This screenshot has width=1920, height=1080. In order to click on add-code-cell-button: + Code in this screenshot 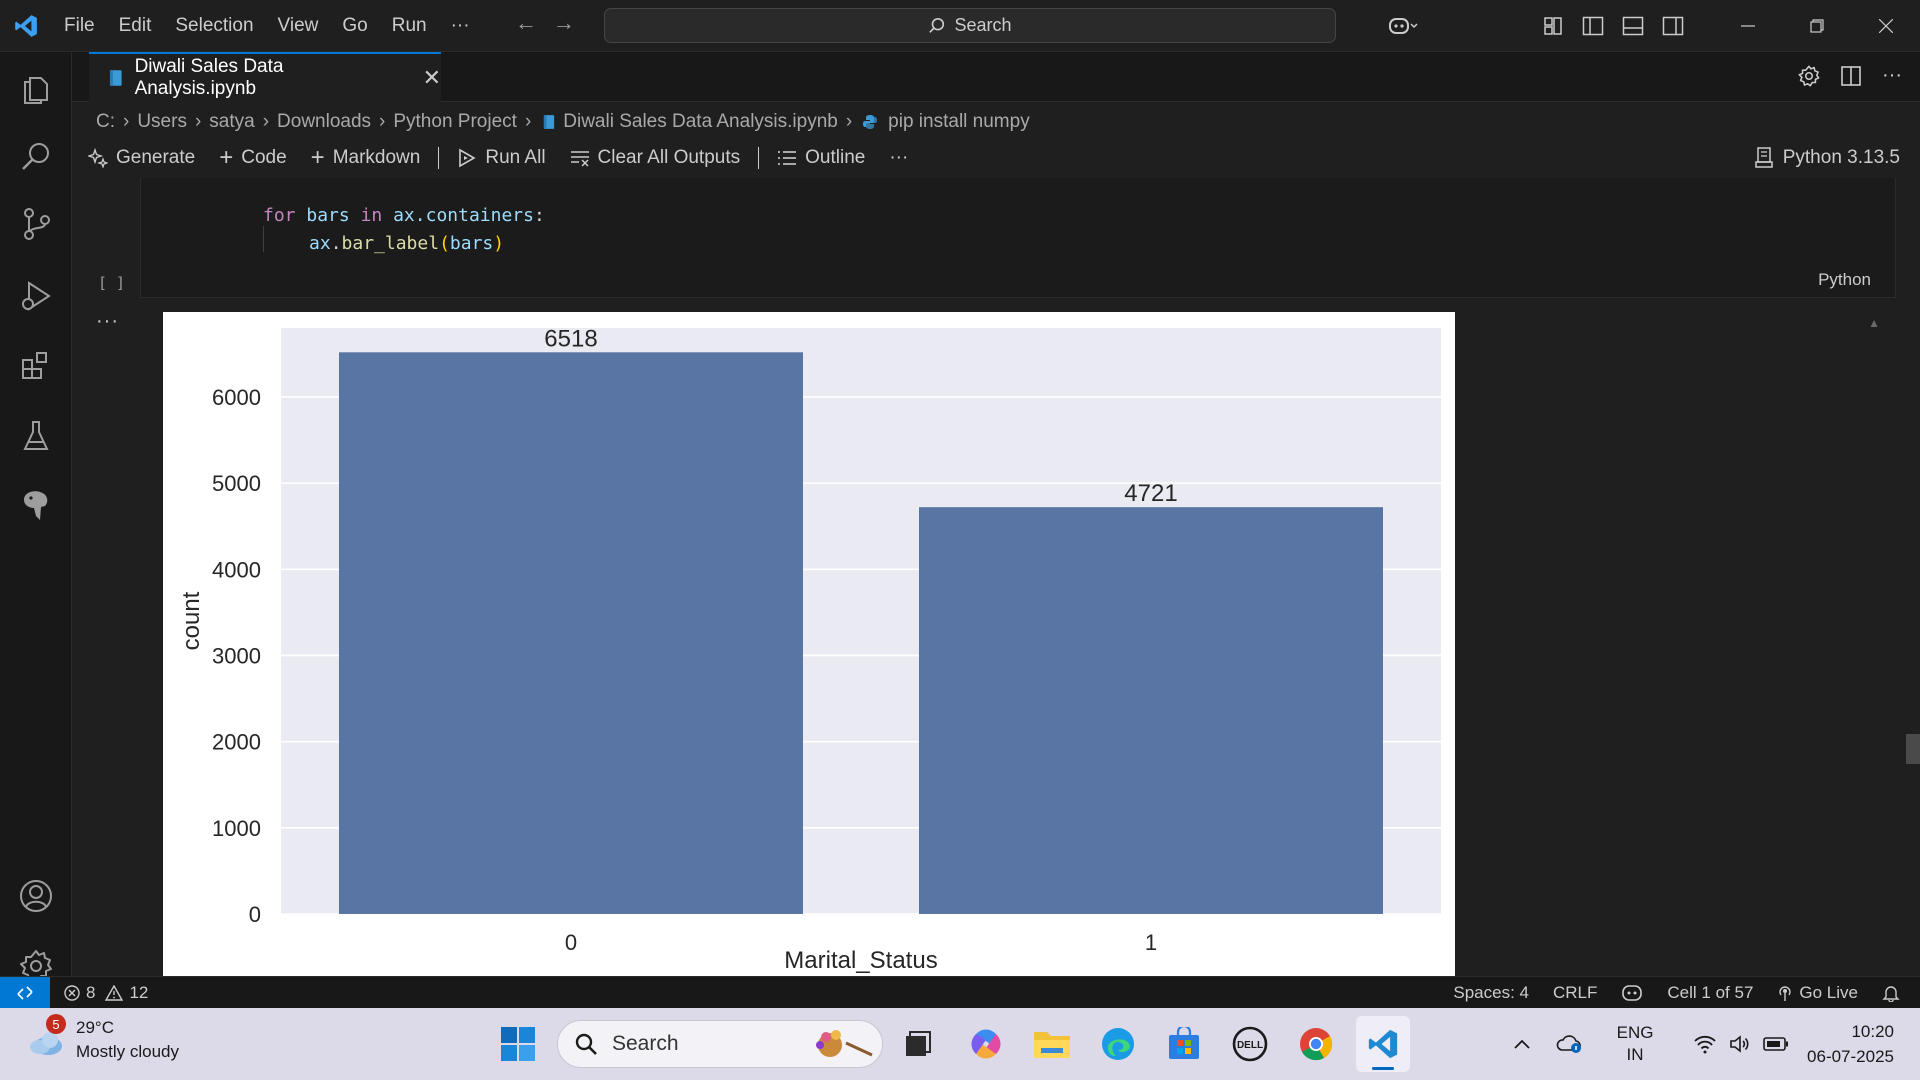, I will do `click(252, 158)`.